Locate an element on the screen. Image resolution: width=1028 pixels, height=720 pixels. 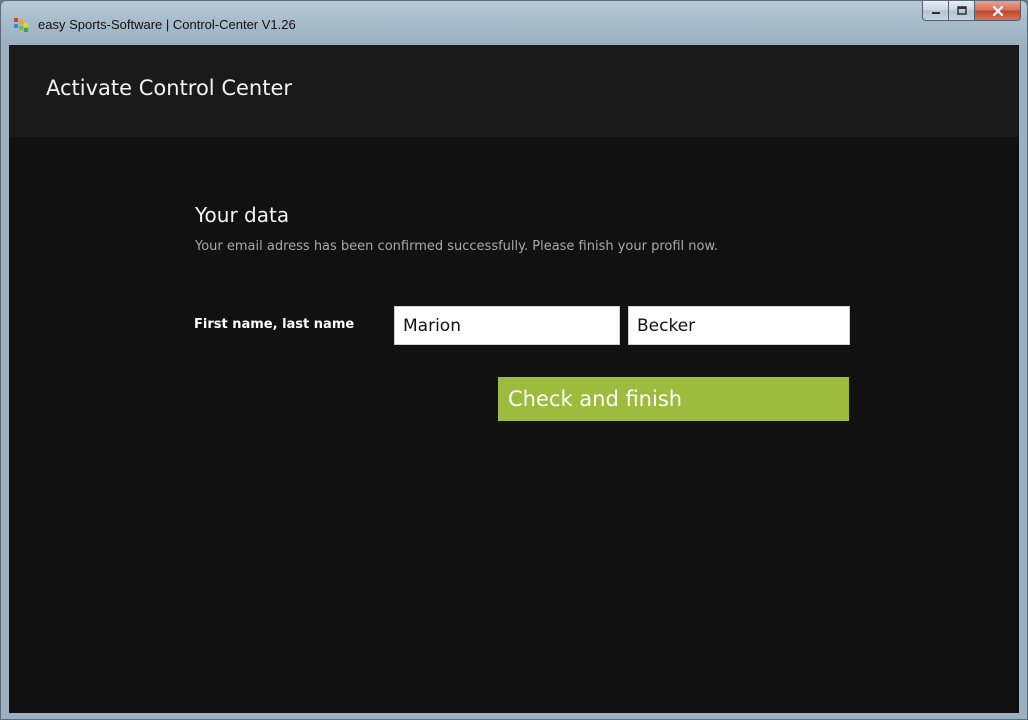
minimize-icon is located at coordinates (936, 11).